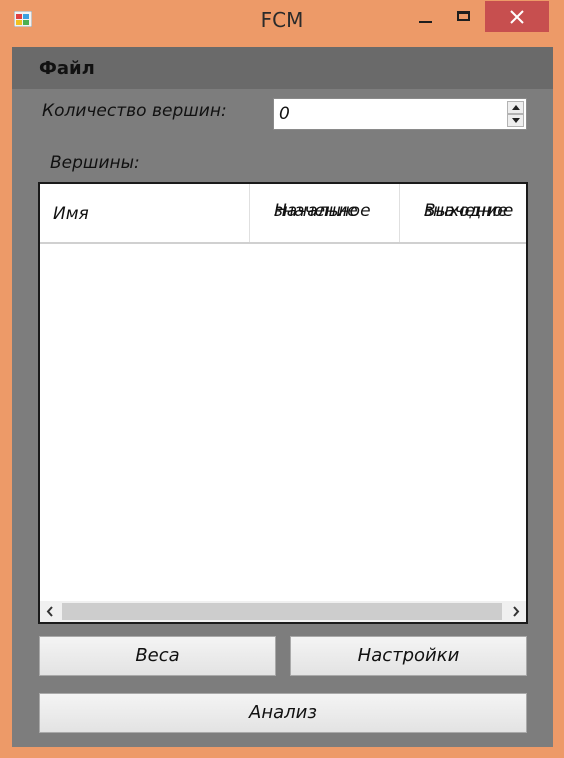  I want to click on maximize-icon, so click(463, 16).